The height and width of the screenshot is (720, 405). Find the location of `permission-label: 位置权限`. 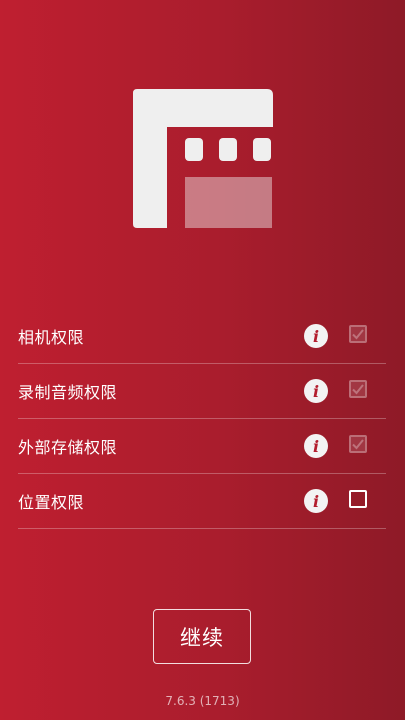

permission-label: 位置权限 is located at coordinates (51, 502).